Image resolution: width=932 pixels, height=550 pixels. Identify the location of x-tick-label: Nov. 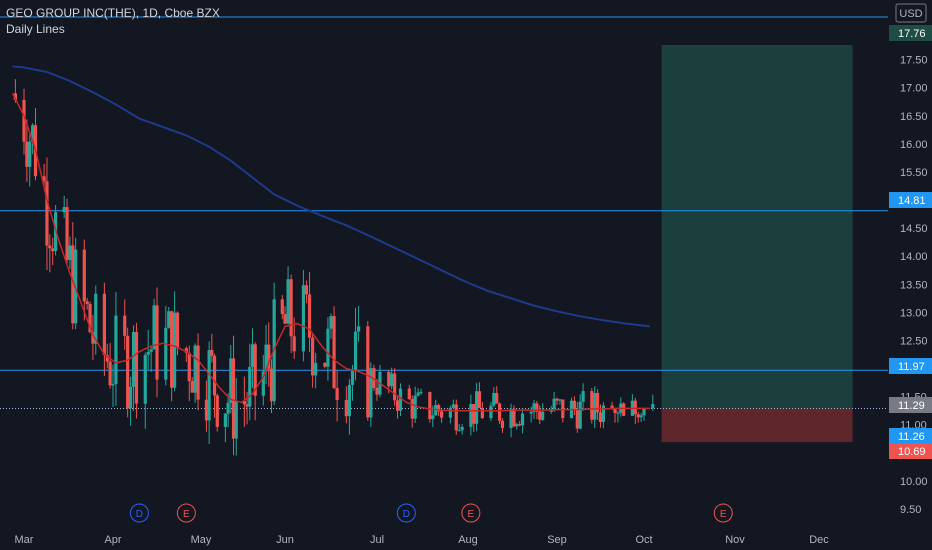
(735, 540).